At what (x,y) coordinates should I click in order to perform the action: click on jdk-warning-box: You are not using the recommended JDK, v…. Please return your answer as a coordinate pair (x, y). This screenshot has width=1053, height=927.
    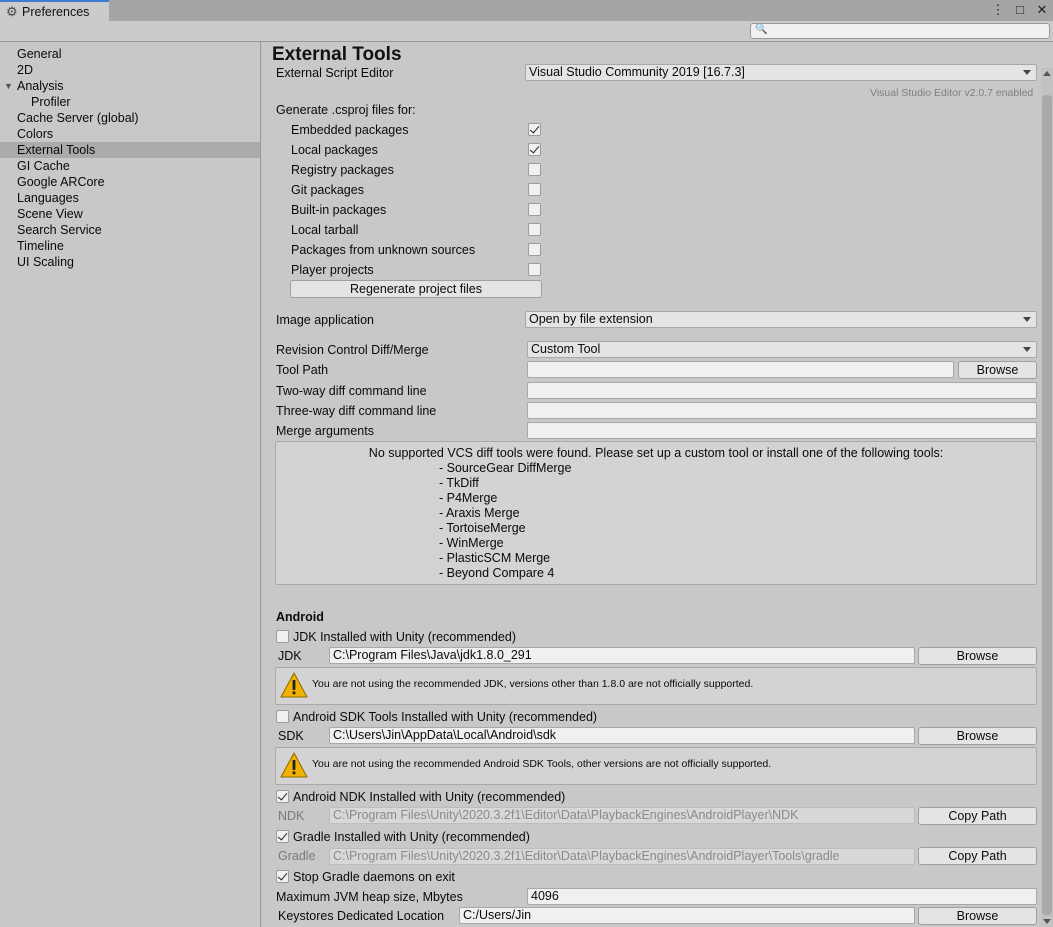
    Looking at the image, I should click on (656, 686).